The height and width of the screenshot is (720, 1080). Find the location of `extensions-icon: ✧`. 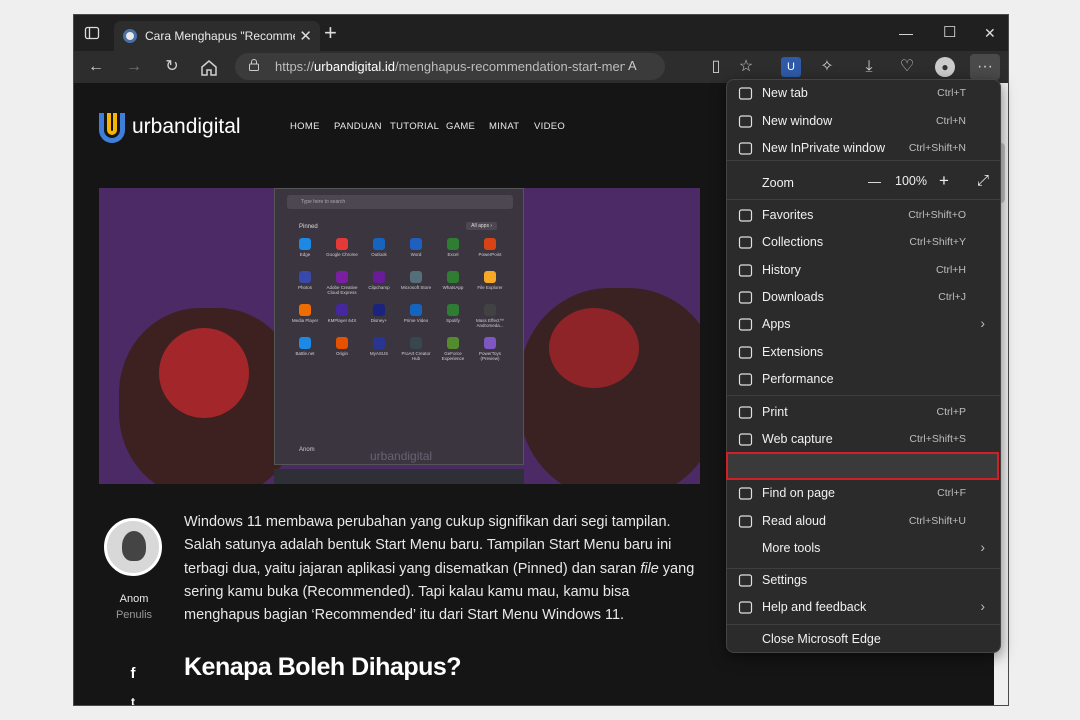

extensions-icon: ✧ is located at coordinates (827, 67).